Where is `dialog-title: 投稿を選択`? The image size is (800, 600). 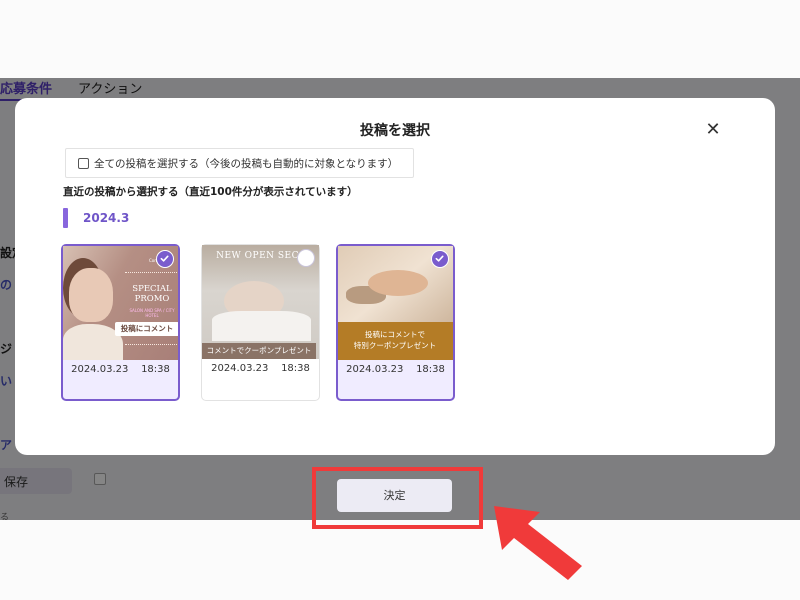 dialog-title: 投稿を選択 is located at coordinates (395, 131).